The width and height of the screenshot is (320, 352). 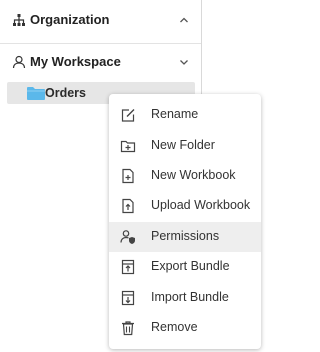 I want to click on menu-item-export-bundle: Export Bundle, so click(x=185, y=267).